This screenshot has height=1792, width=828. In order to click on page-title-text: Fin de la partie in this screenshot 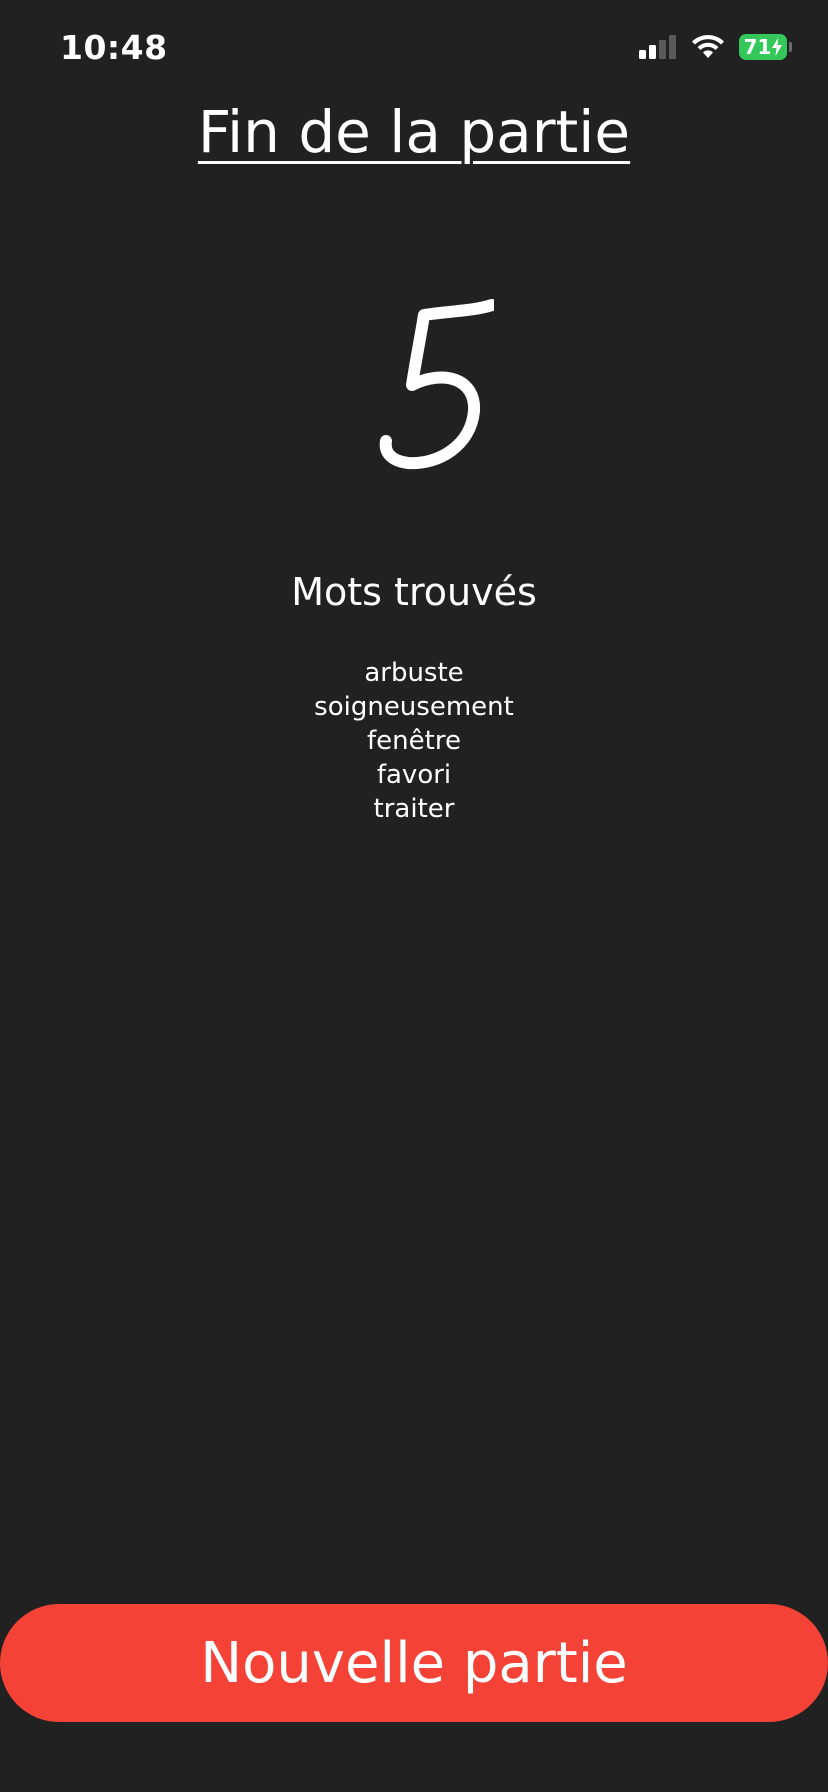, I will do `click(414, 132)`.